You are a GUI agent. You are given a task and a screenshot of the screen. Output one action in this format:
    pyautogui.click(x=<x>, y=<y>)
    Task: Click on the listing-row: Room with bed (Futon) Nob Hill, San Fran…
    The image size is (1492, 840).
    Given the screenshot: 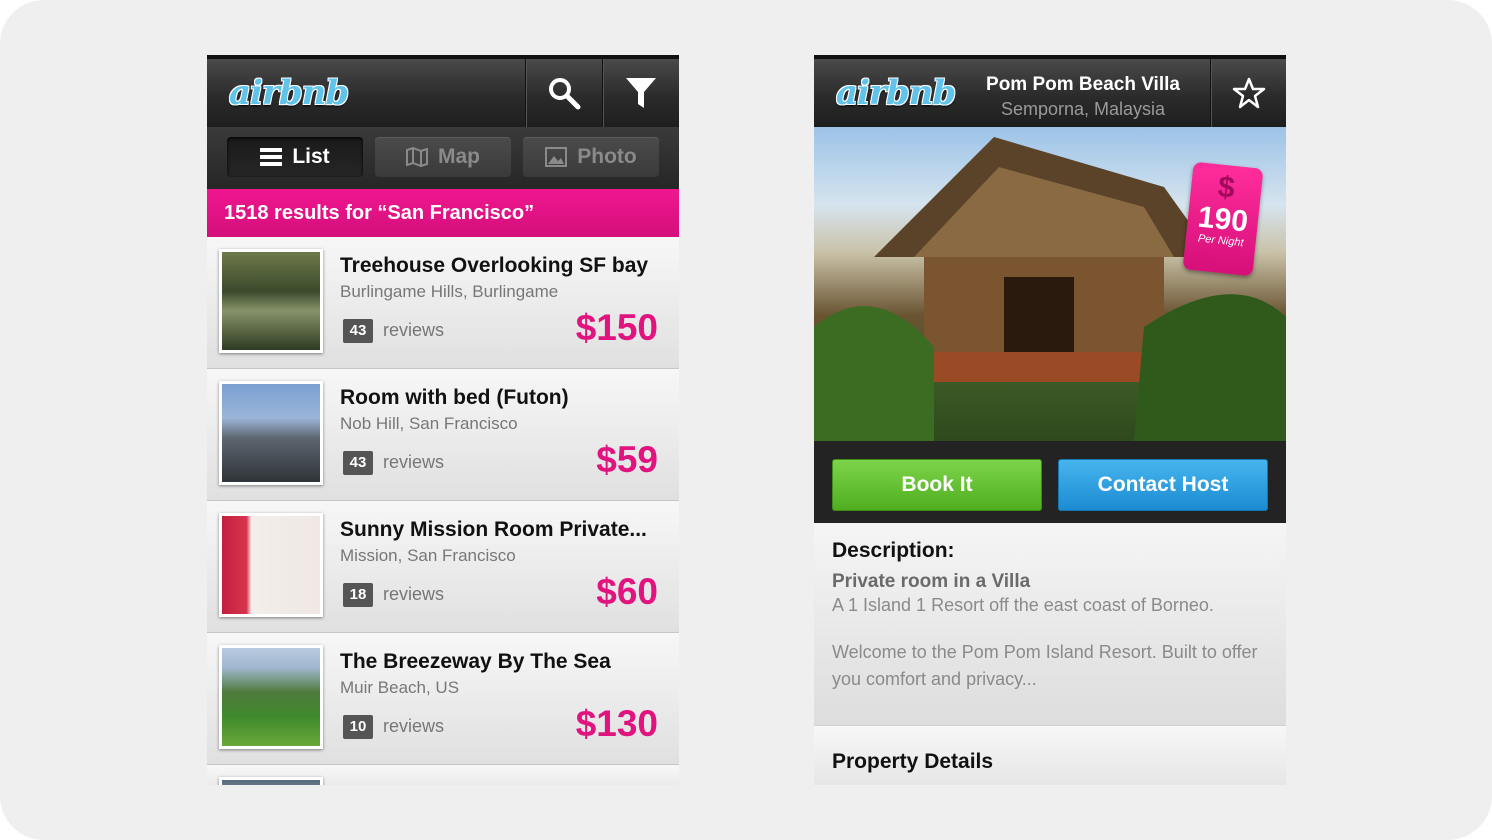 What is the action you would take?
    pyautogui.click(x=443, y=435)
    